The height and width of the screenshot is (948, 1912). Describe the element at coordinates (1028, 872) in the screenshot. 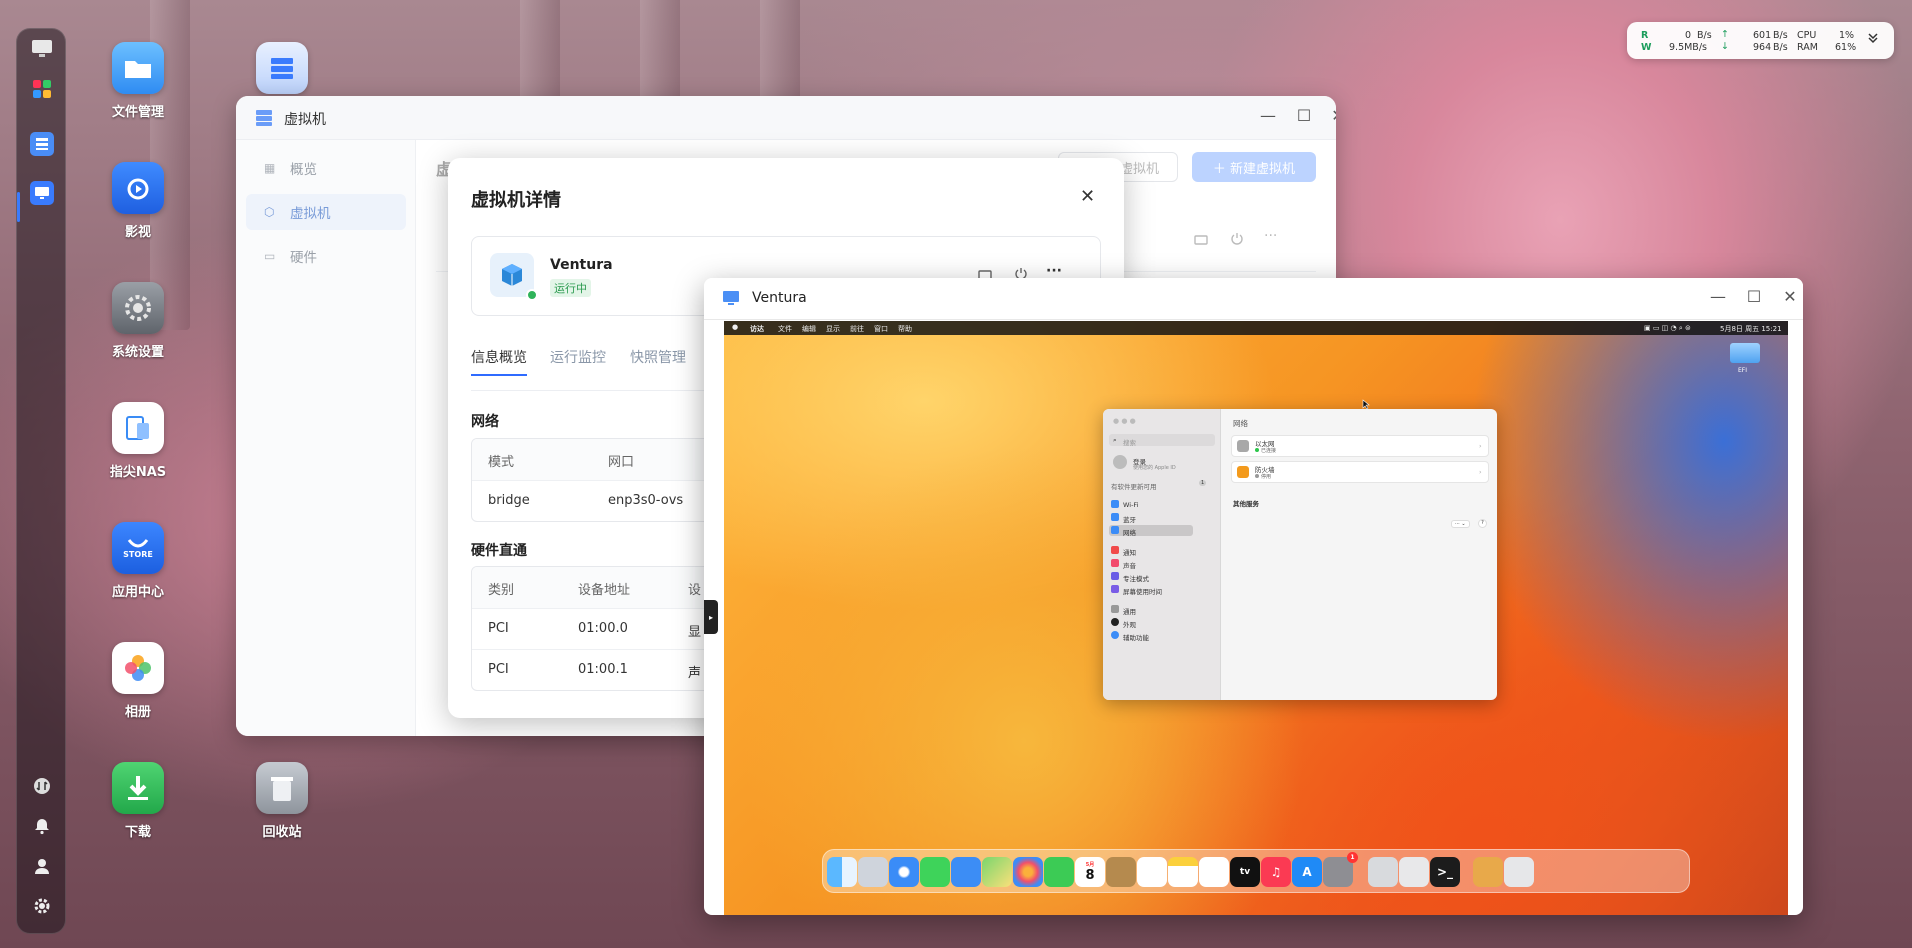

I see `photos-icon` at that location.